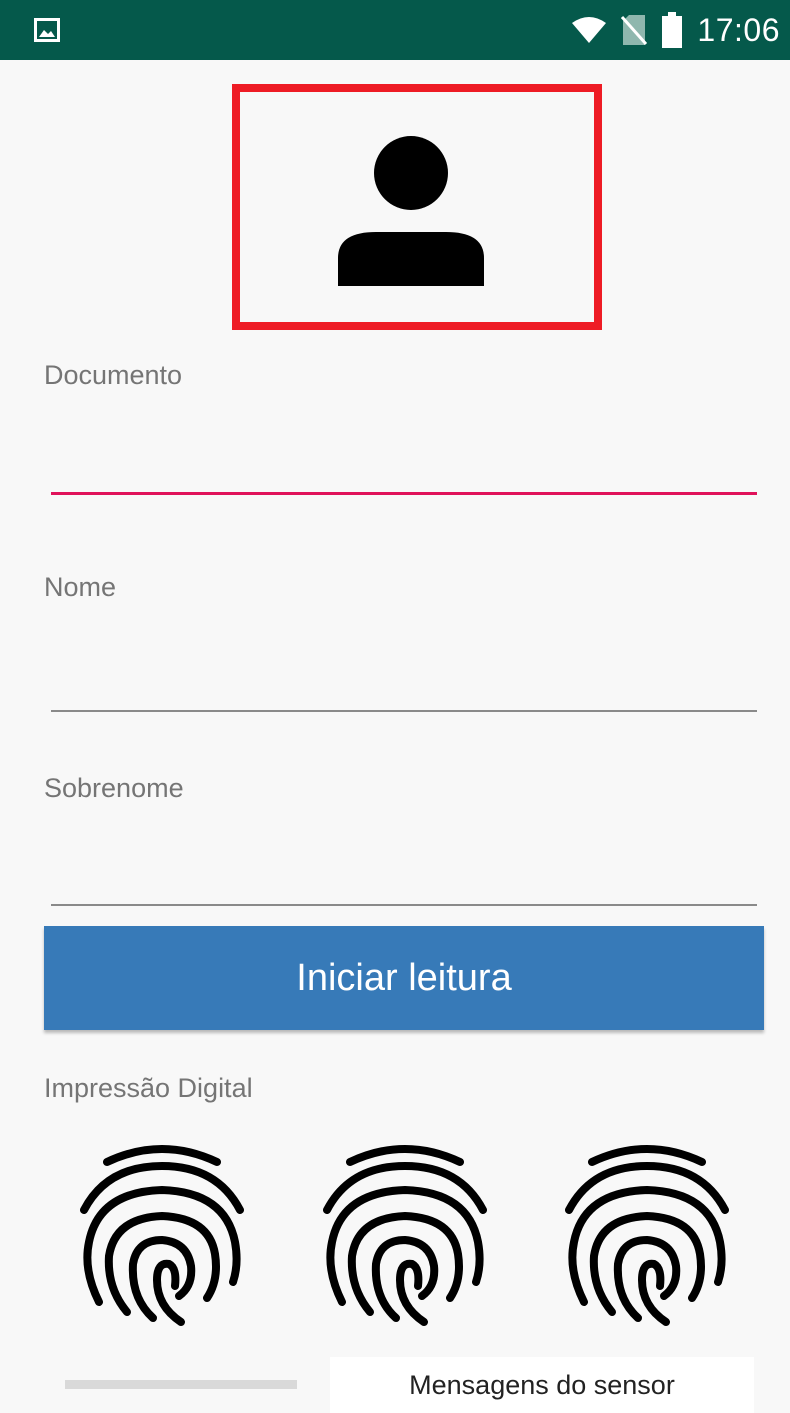 This screenshot has height=1413, width=790. Describe the element at coordinates (80, 587) in the screenshot. I see `nome-label: Nome` at that location.